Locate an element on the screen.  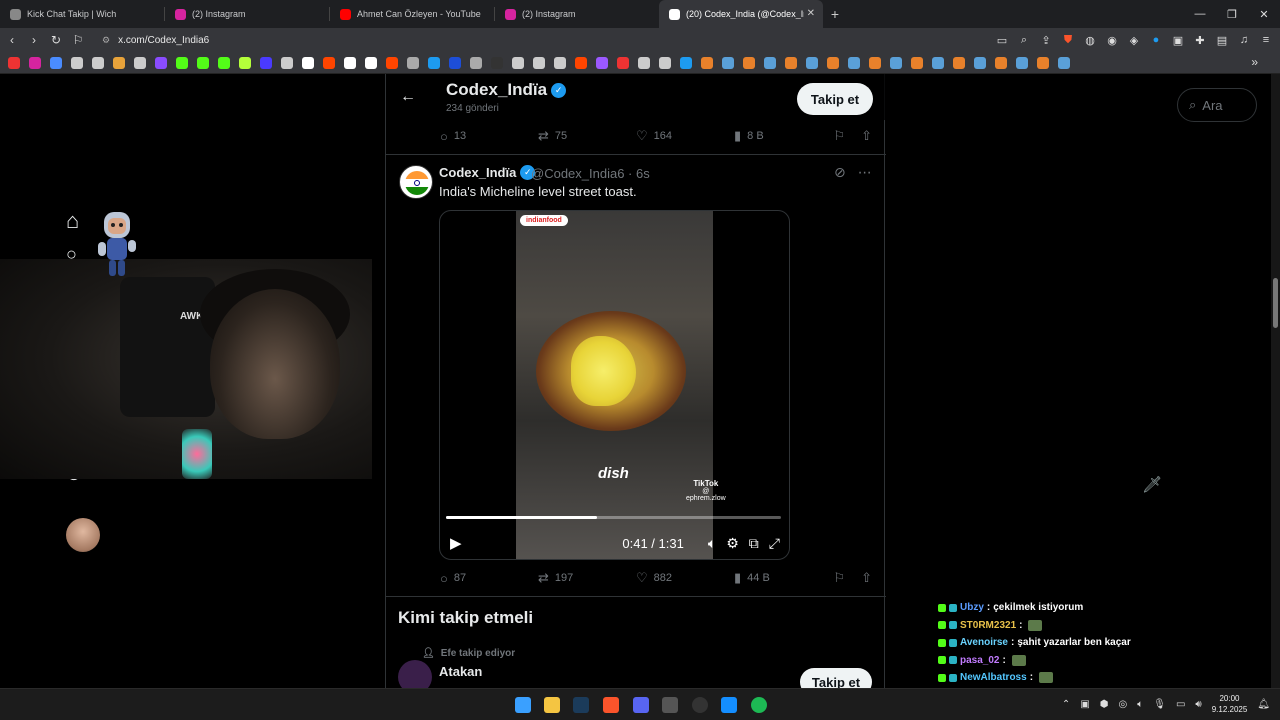
discord-icon is located at coordinates (641, 705).